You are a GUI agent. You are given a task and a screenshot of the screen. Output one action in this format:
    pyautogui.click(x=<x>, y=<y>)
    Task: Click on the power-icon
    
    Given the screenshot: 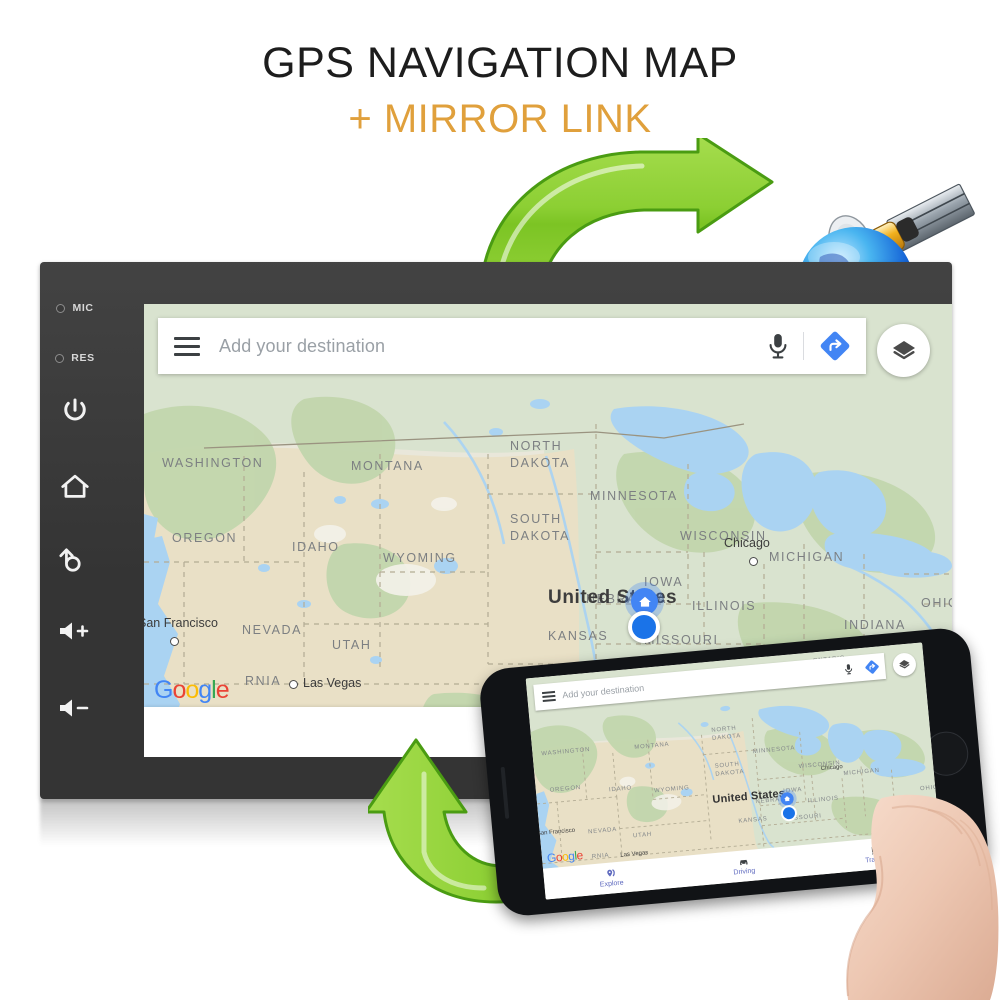 What is the action you would take?
    pyautogui.click(x=75, y=409)
    